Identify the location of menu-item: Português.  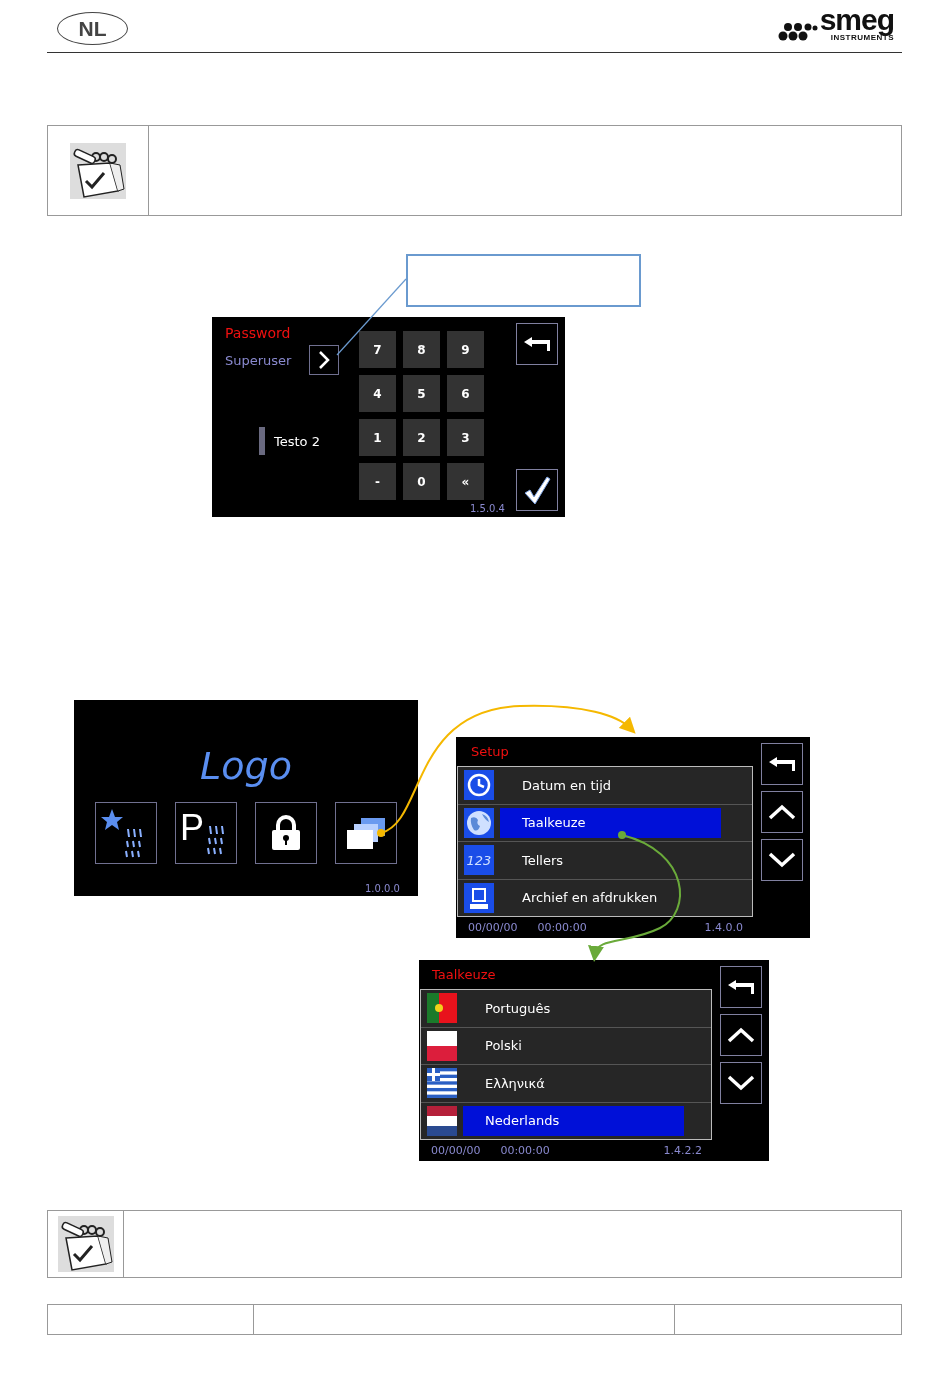
(573, 1008).